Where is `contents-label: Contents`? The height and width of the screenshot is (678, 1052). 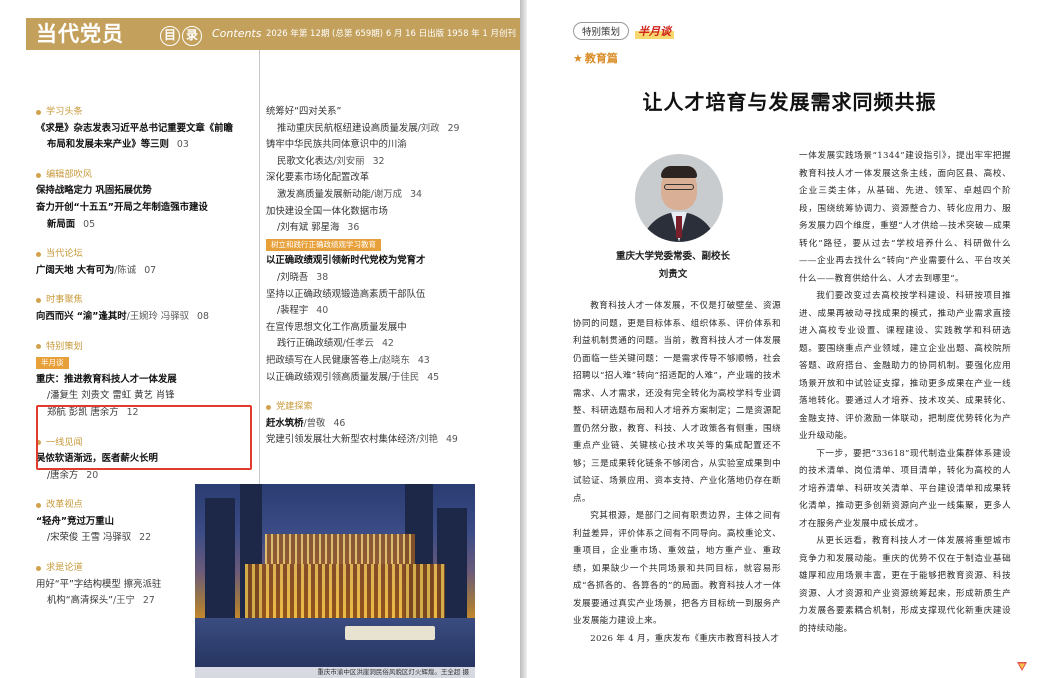 contents-label: Contents is located at coordinates (237, 33).